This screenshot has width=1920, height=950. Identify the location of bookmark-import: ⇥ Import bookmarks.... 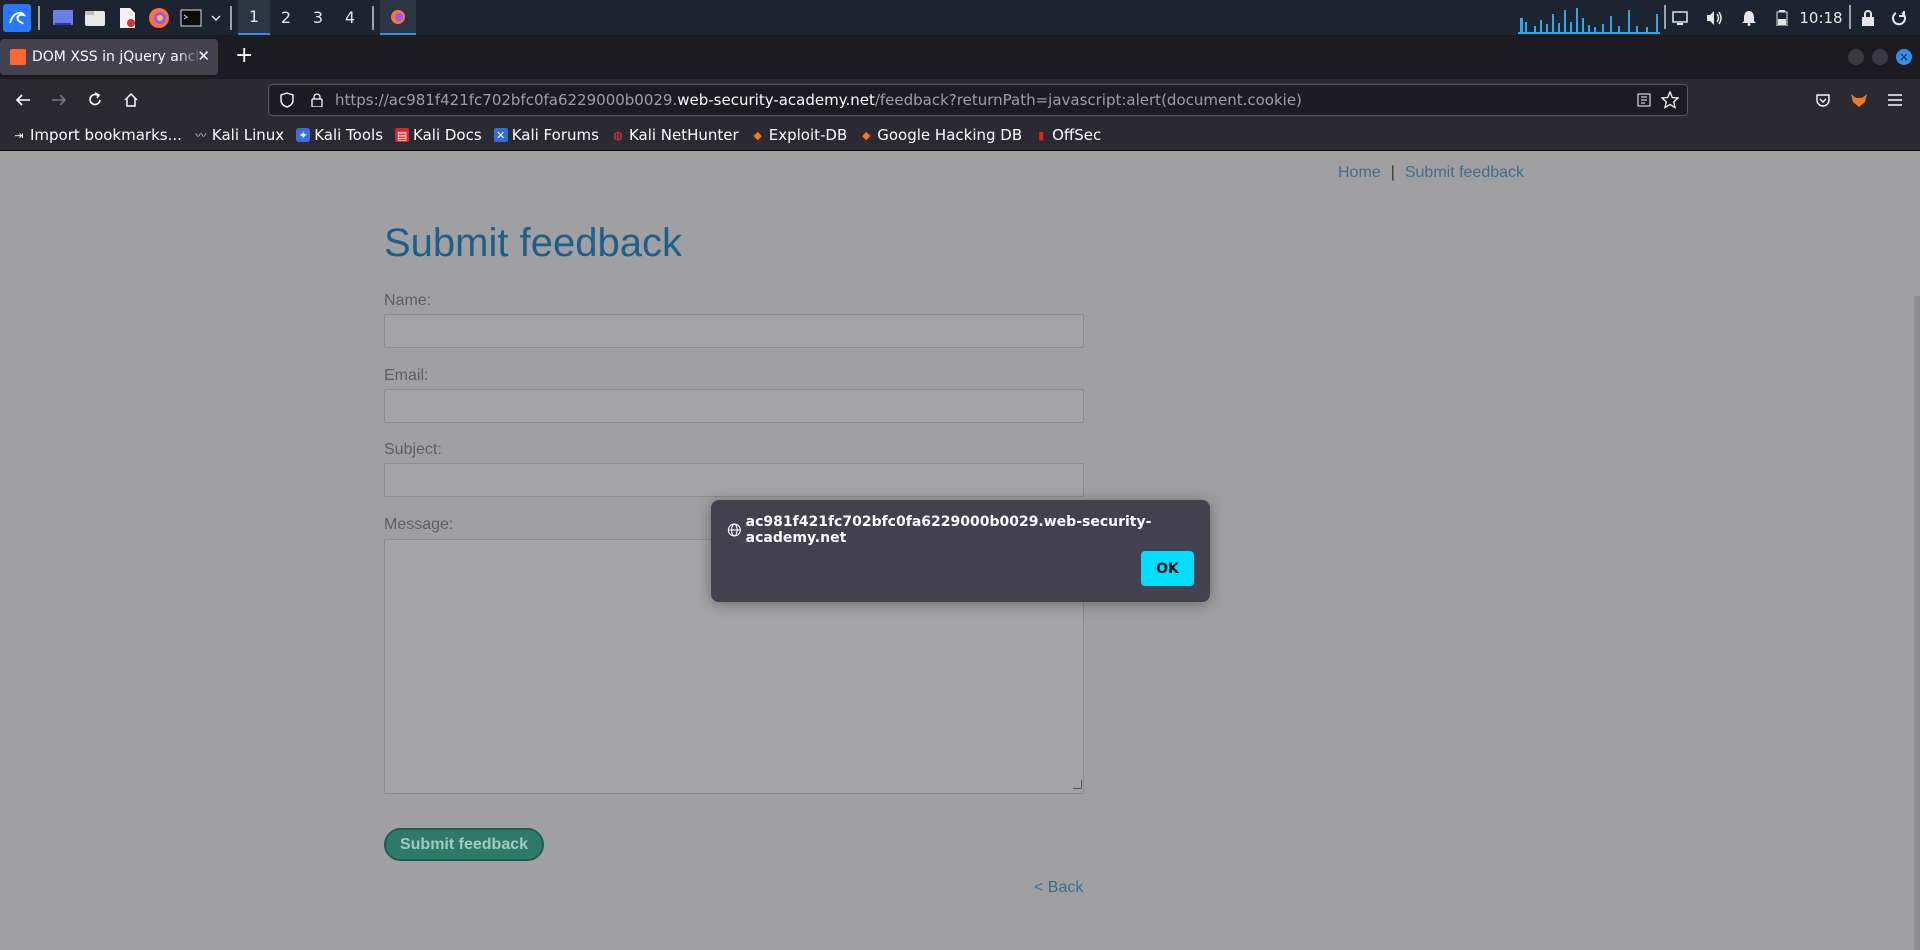
(97, 135).